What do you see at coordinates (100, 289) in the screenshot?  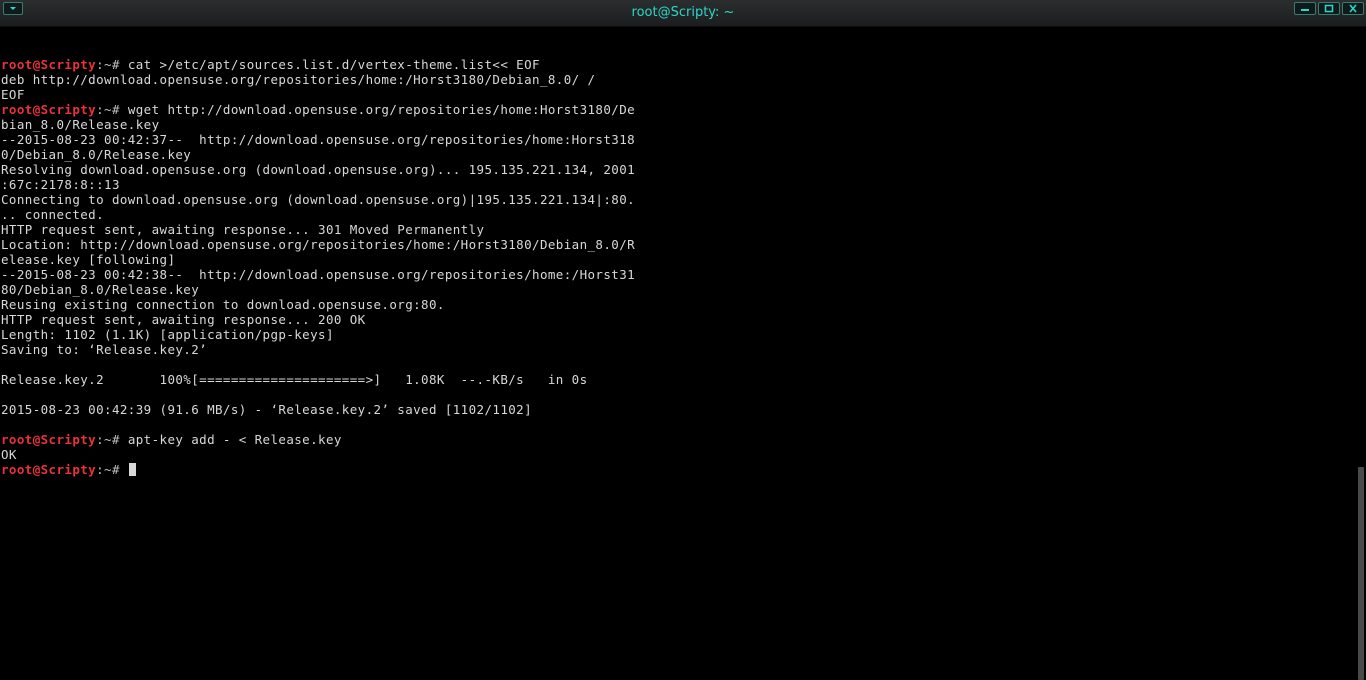 I see `output-line: 80/Debian_8.0/Release.key` at bounding box center [100, 289].